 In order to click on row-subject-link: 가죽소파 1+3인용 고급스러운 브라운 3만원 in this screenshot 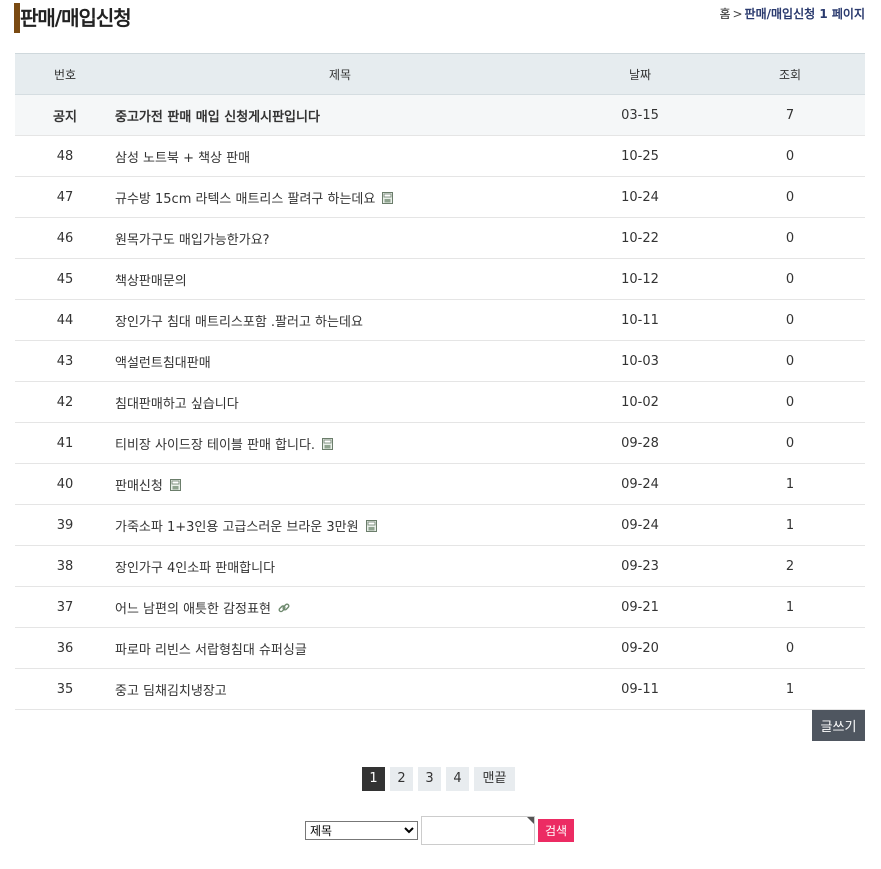, I will do `click(237, 527)`.